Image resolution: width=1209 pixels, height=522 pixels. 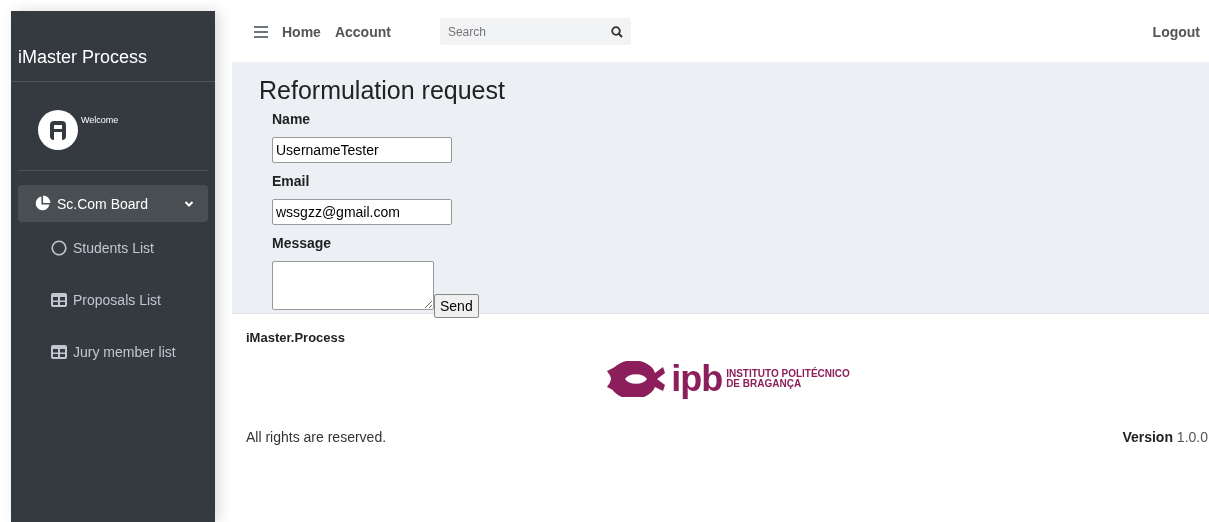 I want to click on circle-icon, so click(x=59, y=248).